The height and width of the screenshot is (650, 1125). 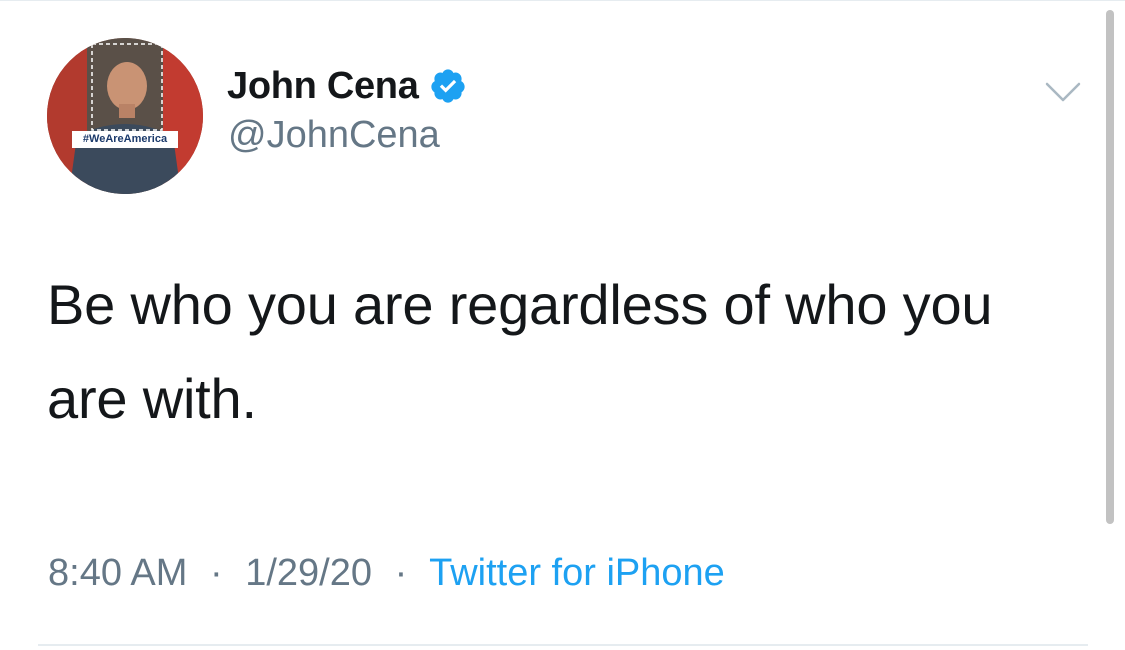 What do you see at coordinates (117, 573) in the screenshot?
I see `tweet-time: 8:40 AM` at bounding box center [117, 573].